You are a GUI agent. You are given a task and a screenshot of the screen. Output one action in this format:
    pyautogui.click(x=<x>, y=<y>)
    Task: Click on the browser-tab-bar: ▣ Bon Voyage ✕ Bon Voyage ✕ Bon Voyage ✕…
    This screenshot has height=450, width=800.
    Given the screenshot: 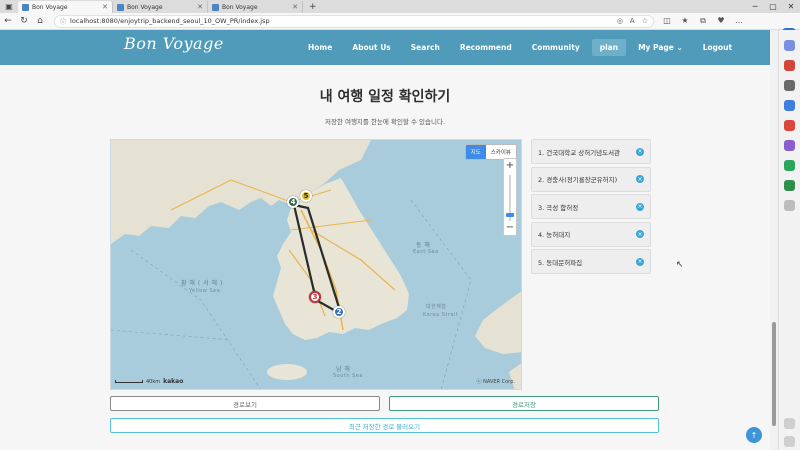 What is the action you would take?
    pyautogui.click(x=400, y=6)
    